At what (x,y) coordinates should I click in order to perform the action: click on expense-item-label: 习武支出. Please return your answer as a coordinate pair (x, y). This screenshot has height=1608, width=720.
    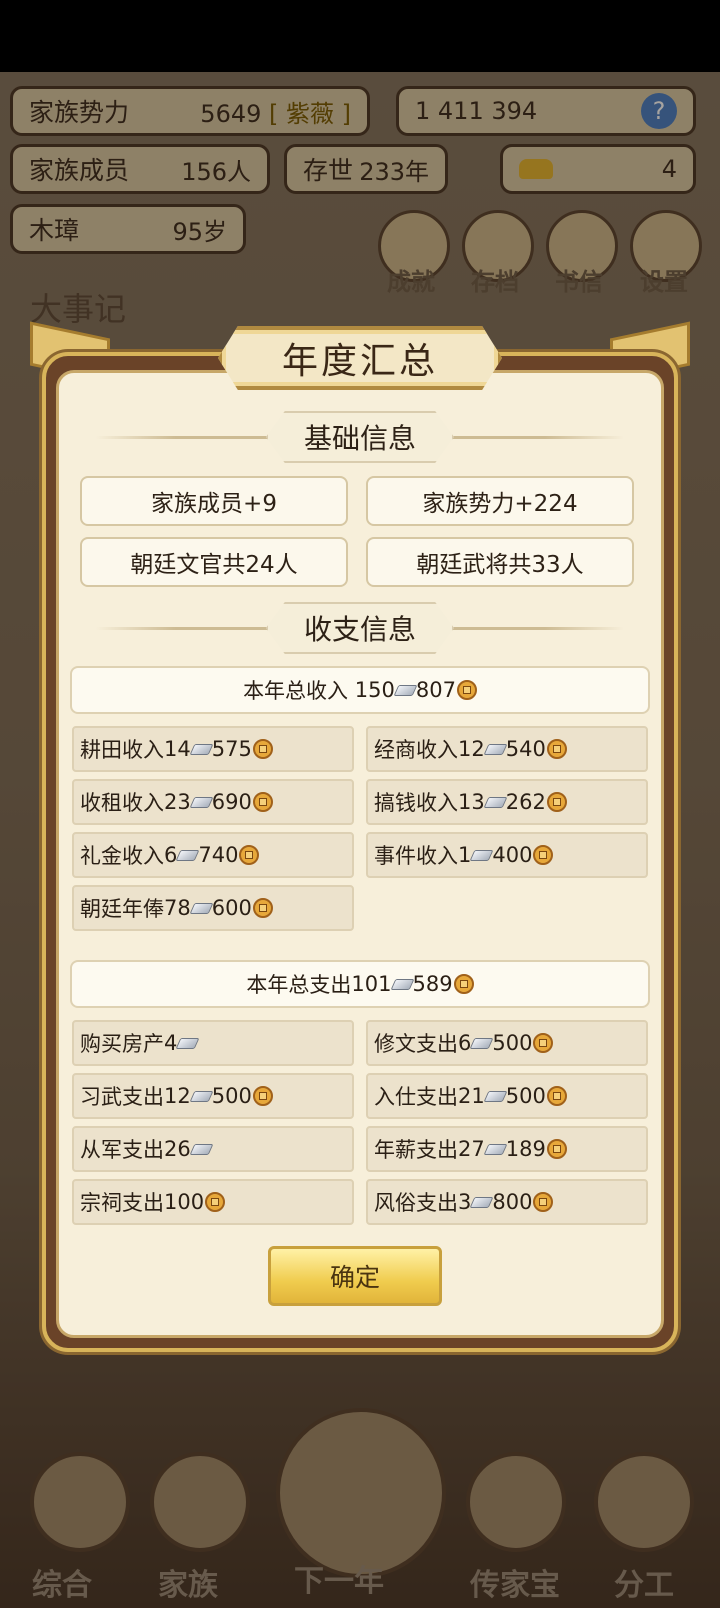
    Looking at the image, I should click on (122, 1097).